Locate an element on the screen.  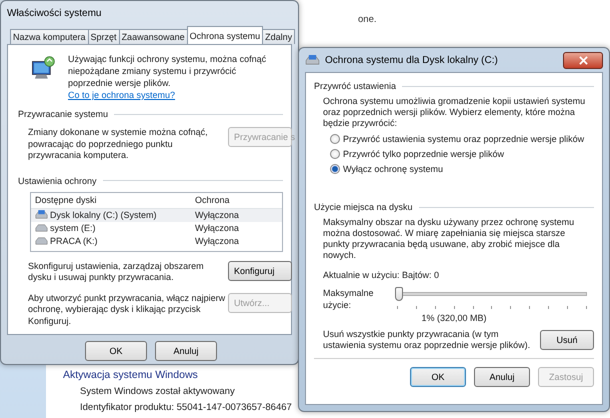
column-header: Ochrona is located at coordinates (212, 200).